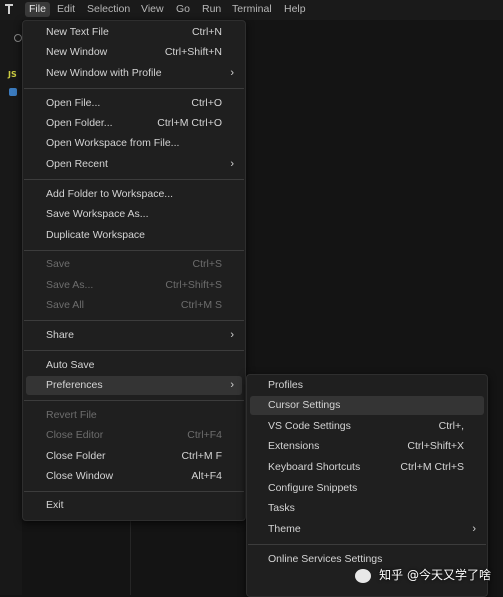  What do you see at coordinates (435, 575) in the screenshot?
I see `watermark-text: 知乎 @今天又学了啥` at bounding box center [435, 575].